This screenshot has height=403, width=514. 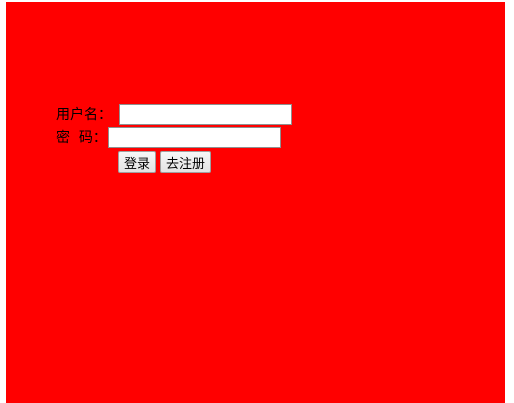 I want to click on go-register-button: 去注册, so click(x=186, y=162).